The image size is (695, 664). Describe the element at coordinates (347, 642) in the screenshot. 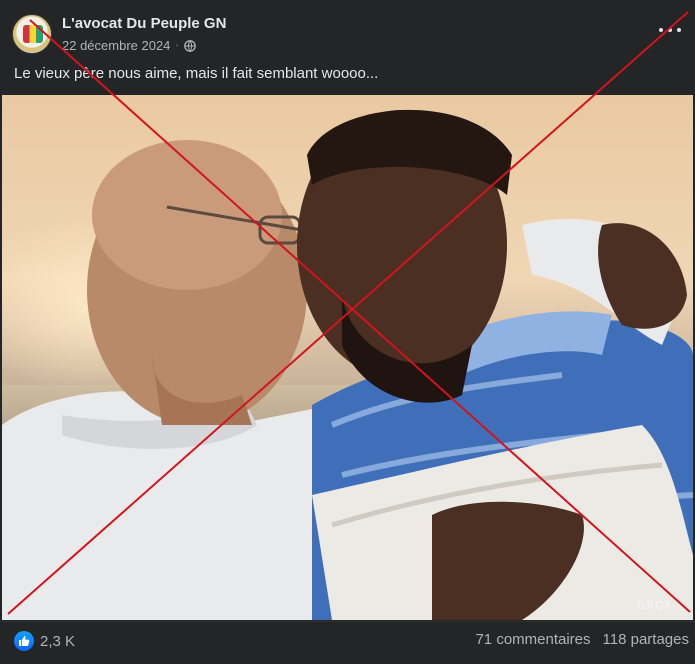

I see `post-footer: 2,3 K 71 commentaires 118 partages` at that location.